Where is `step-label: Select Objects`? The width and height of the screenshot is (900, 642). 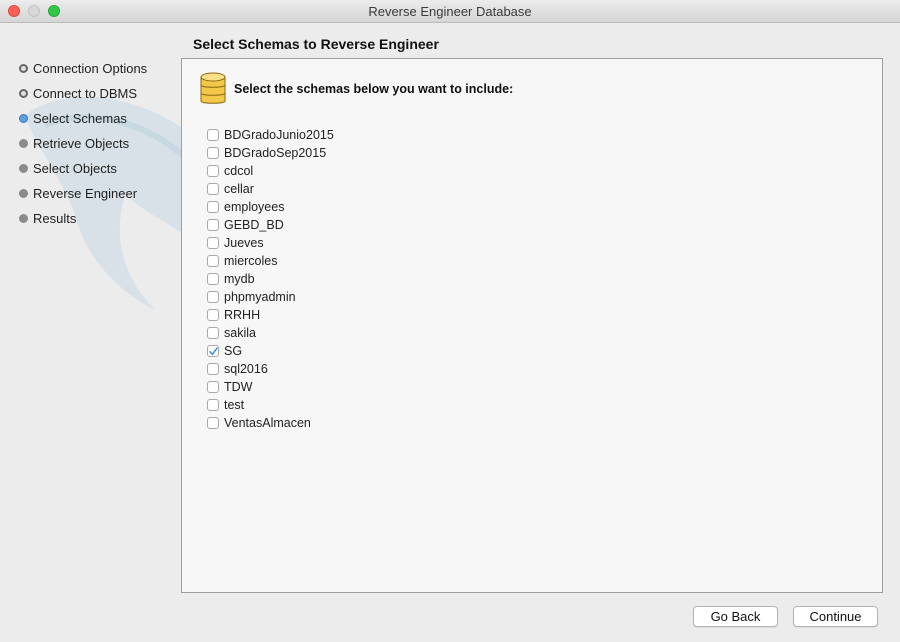 step-label: Select Objects is located at coordinates (75, 168).